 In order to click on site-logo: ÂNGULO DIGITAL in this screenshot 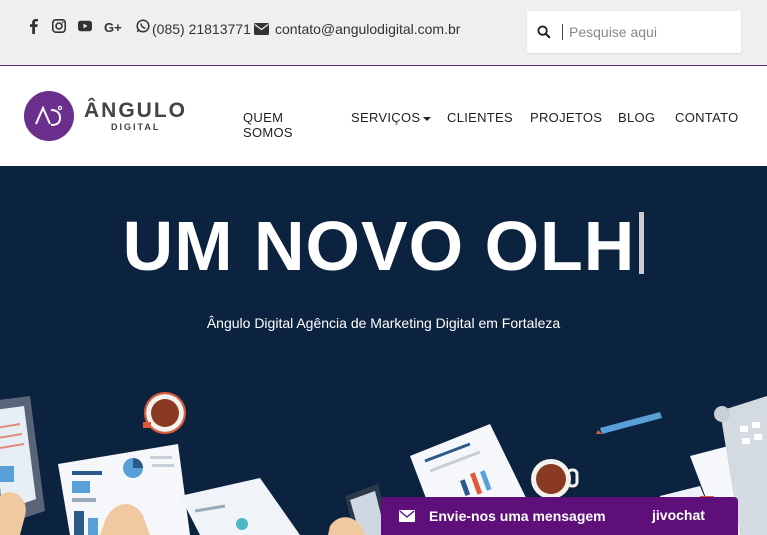, I will do `click(105, 116)`.